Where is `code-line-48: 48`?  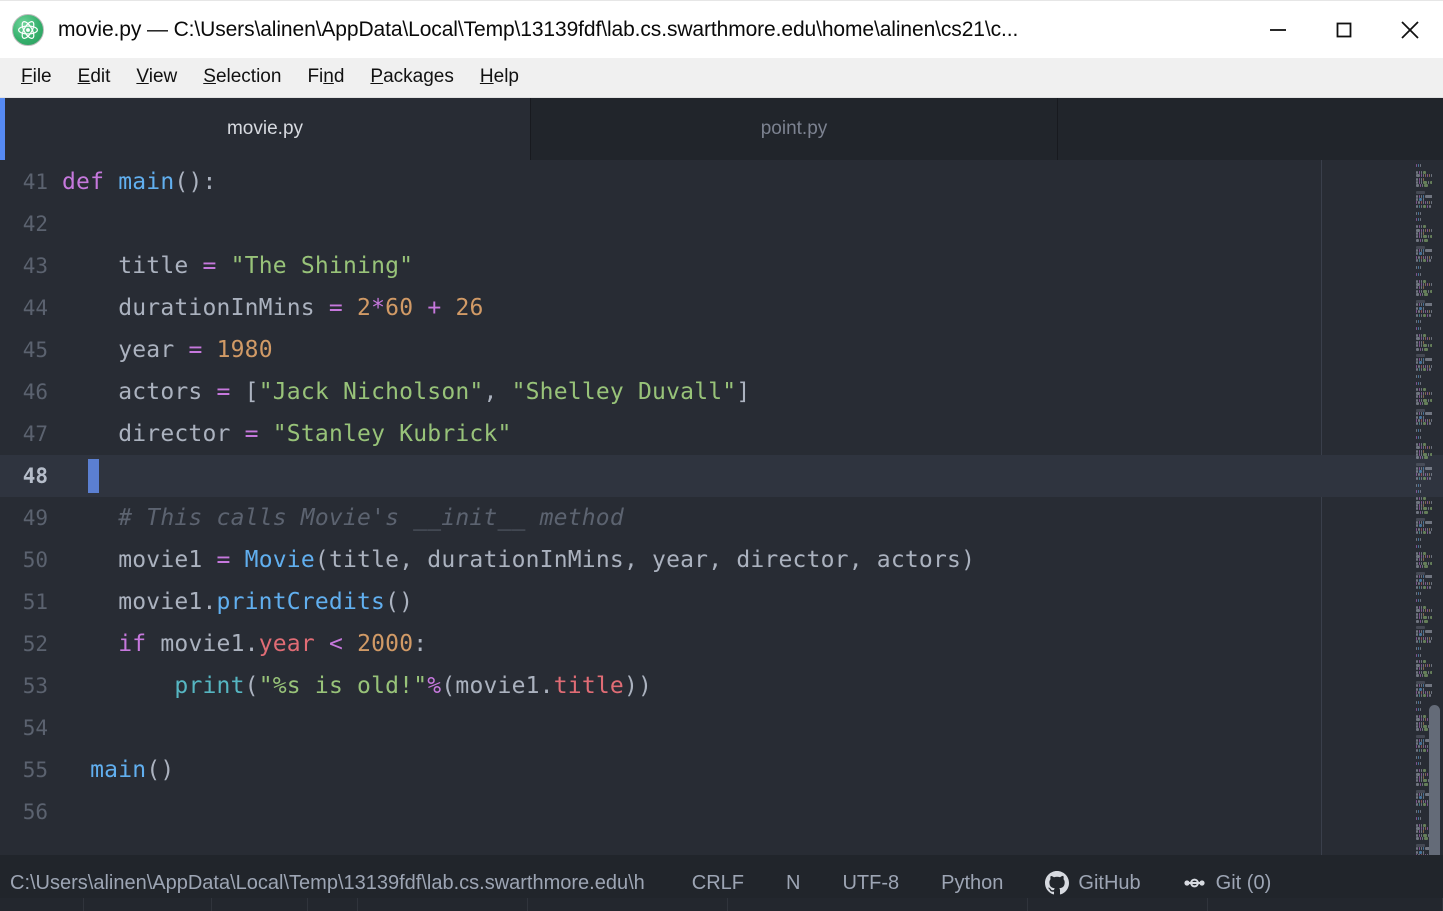 code-line-48: 48 is located at coordinates (721, 476).